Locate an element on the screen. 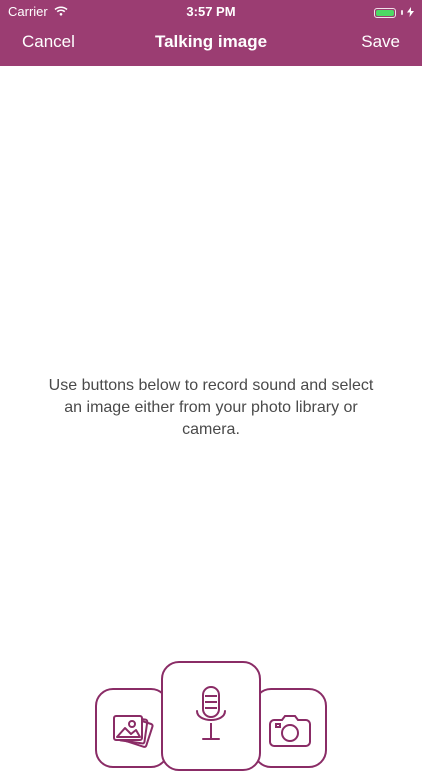 The image size is (422, 771). carrier-label: Carrier is located at coordinates (28, 11).